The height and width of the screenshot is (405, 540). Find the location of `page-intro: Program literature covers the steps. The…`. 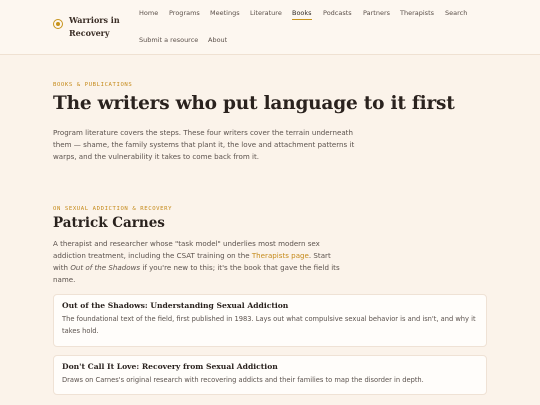

page-intro: Program literature covers the steps. The… is located at coordinates (204, 144).